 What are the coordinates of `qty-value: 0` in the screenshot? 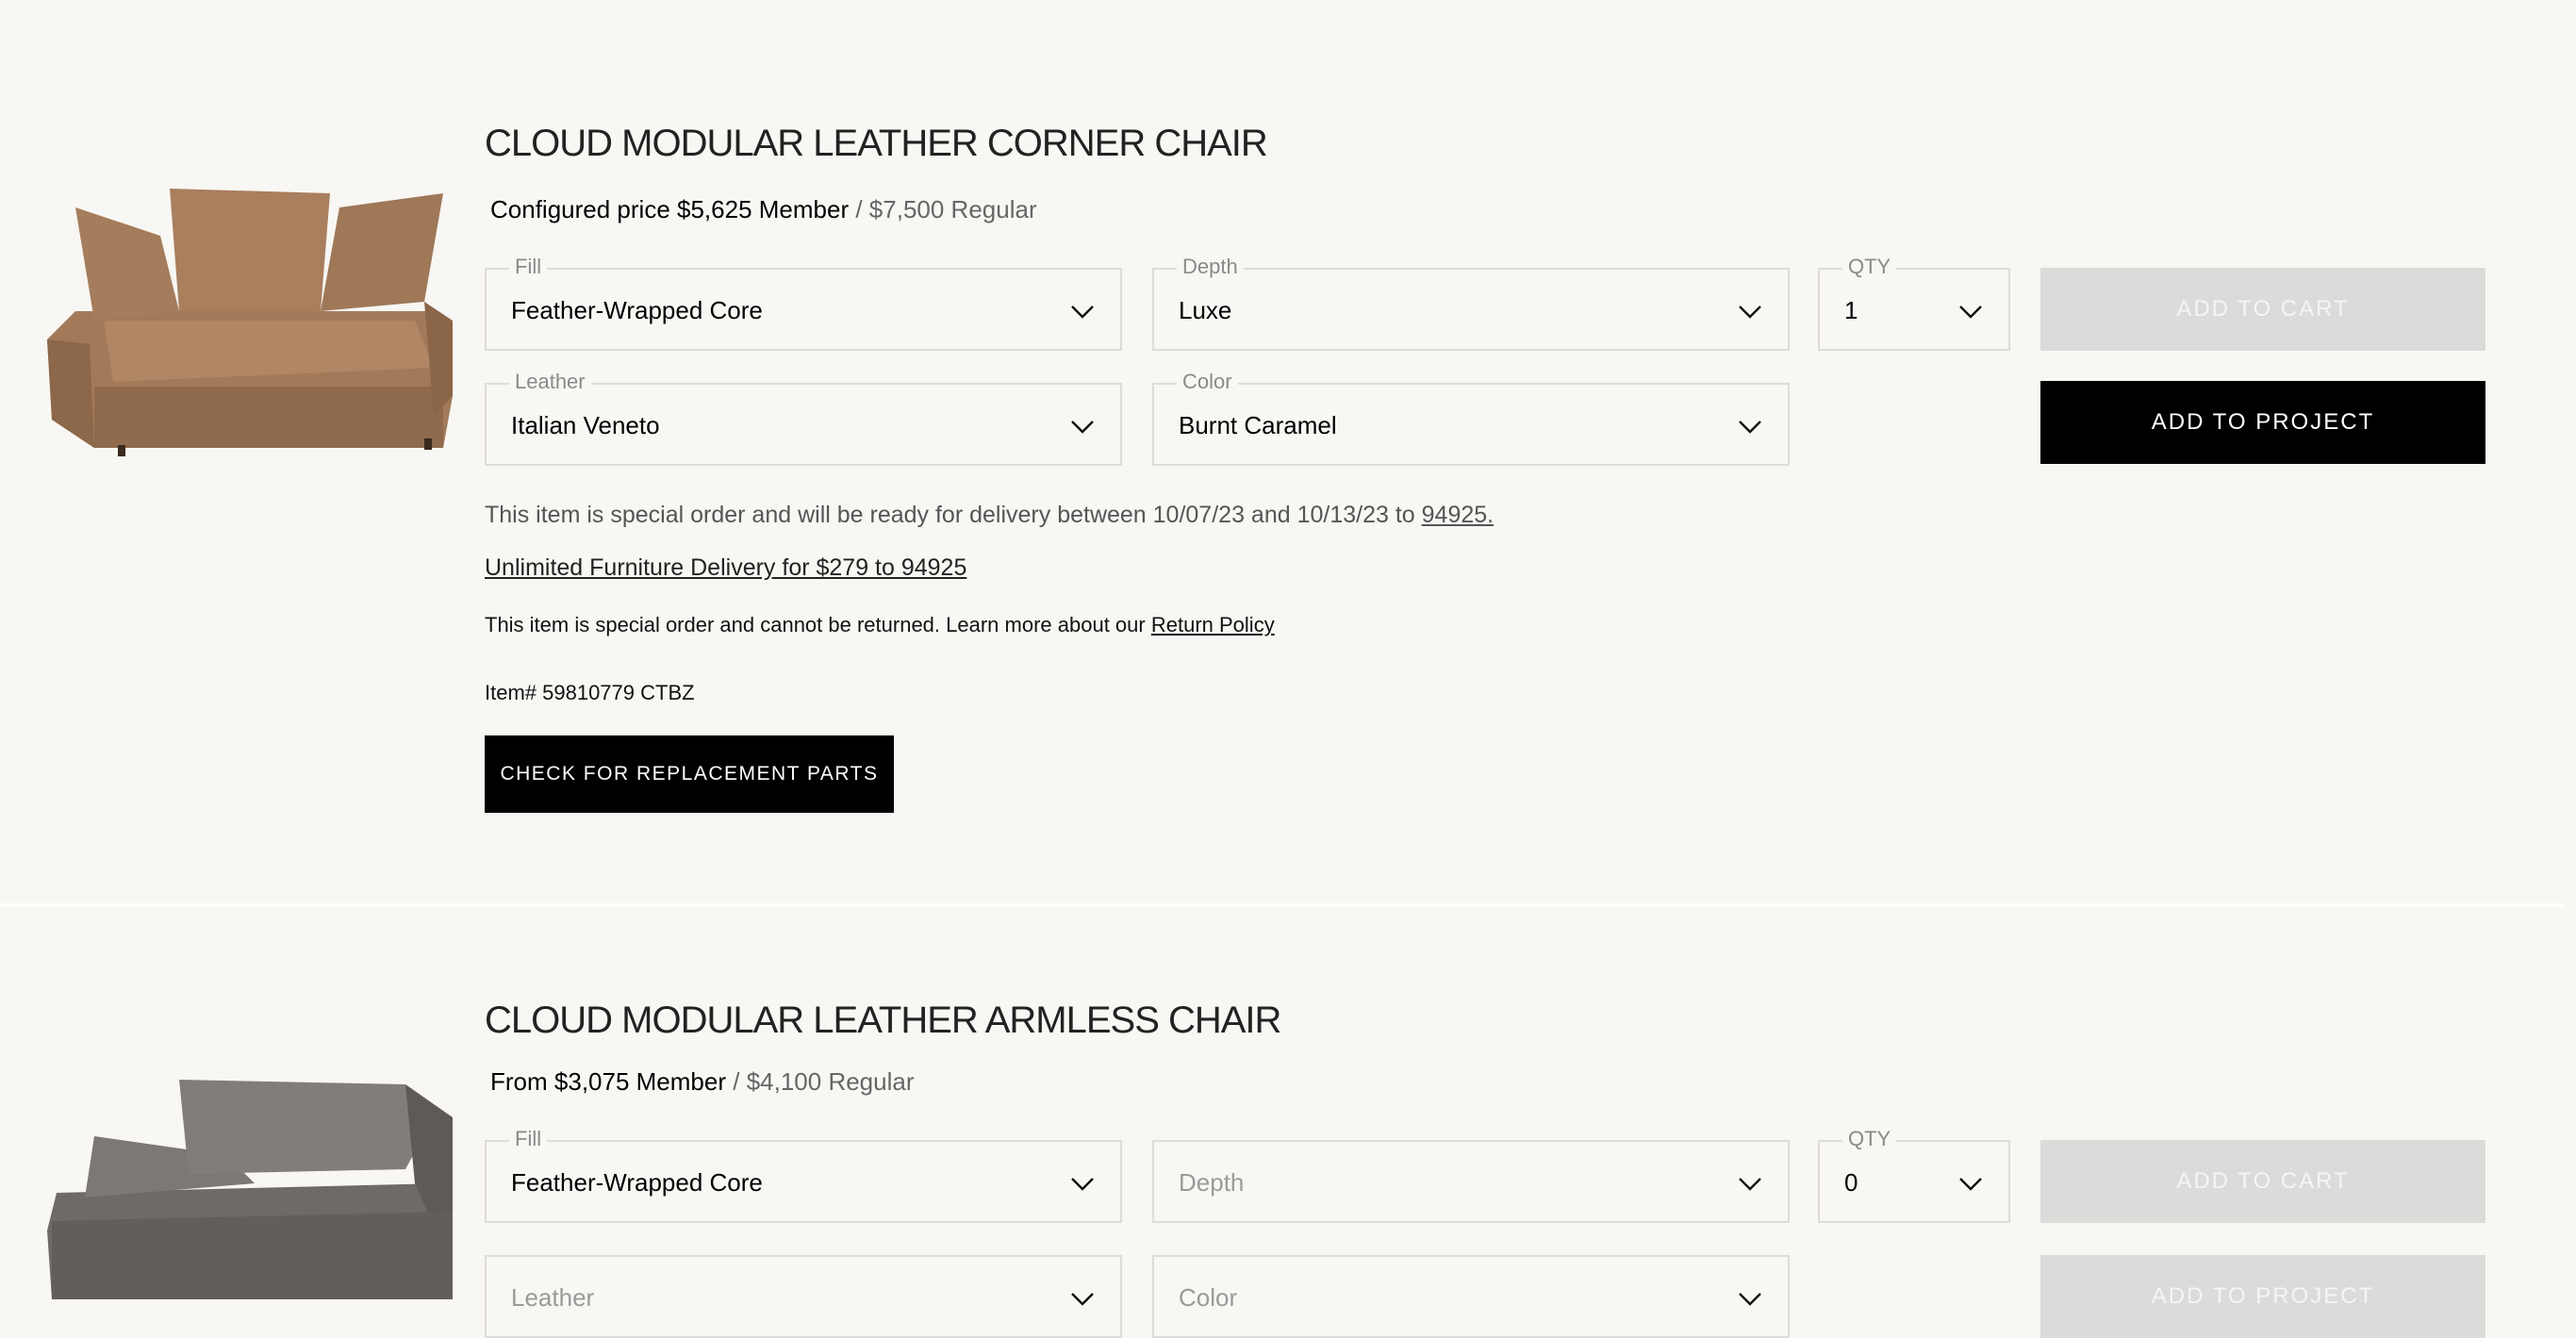 It's located at (1851, 1182).